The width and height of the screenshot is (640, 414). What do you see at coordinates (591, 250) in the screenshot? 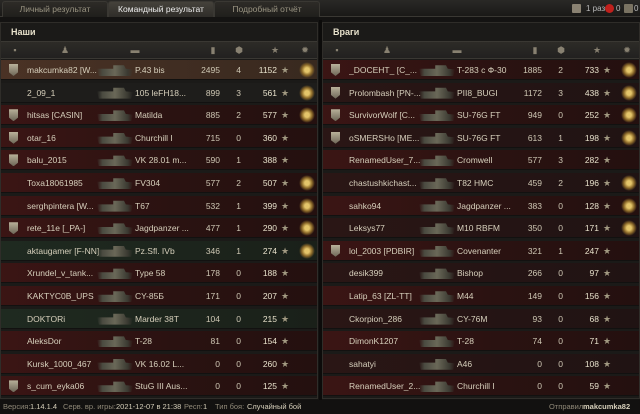
I see `xp-value: 247` at bounding box center [591, 250].